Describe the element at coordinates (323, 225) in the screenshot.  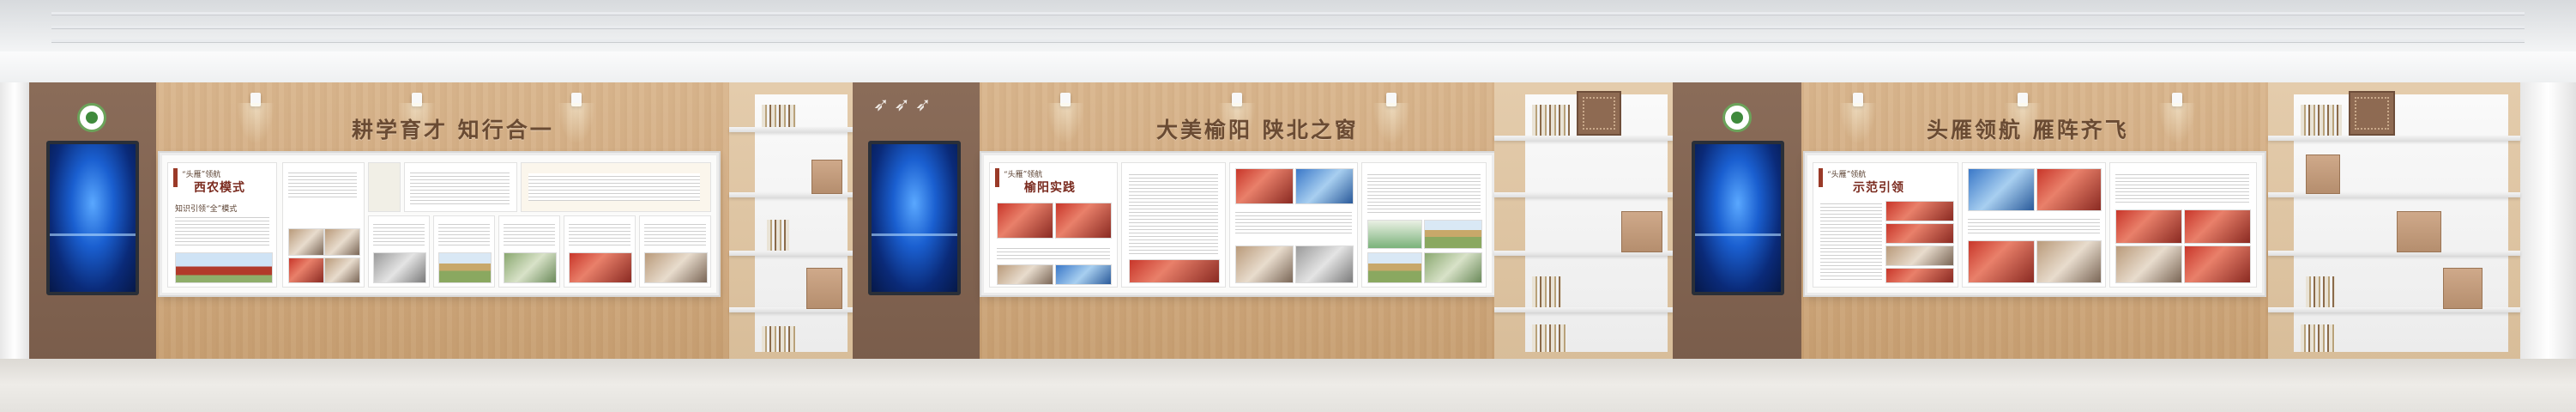
I see `card-team` at that location.